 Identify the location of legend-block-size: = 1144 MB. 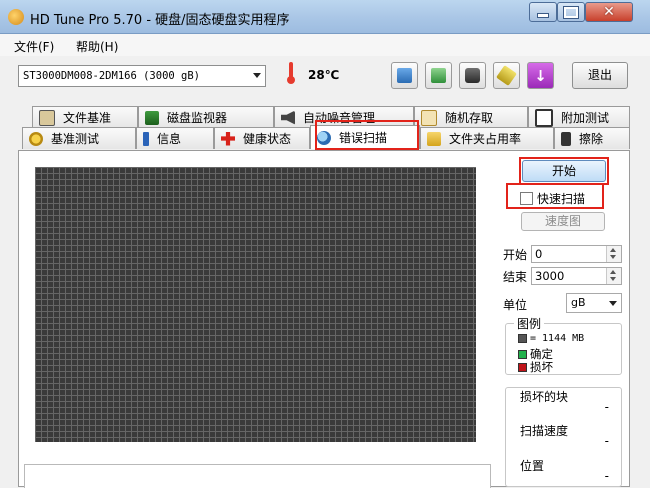
(551, 338).